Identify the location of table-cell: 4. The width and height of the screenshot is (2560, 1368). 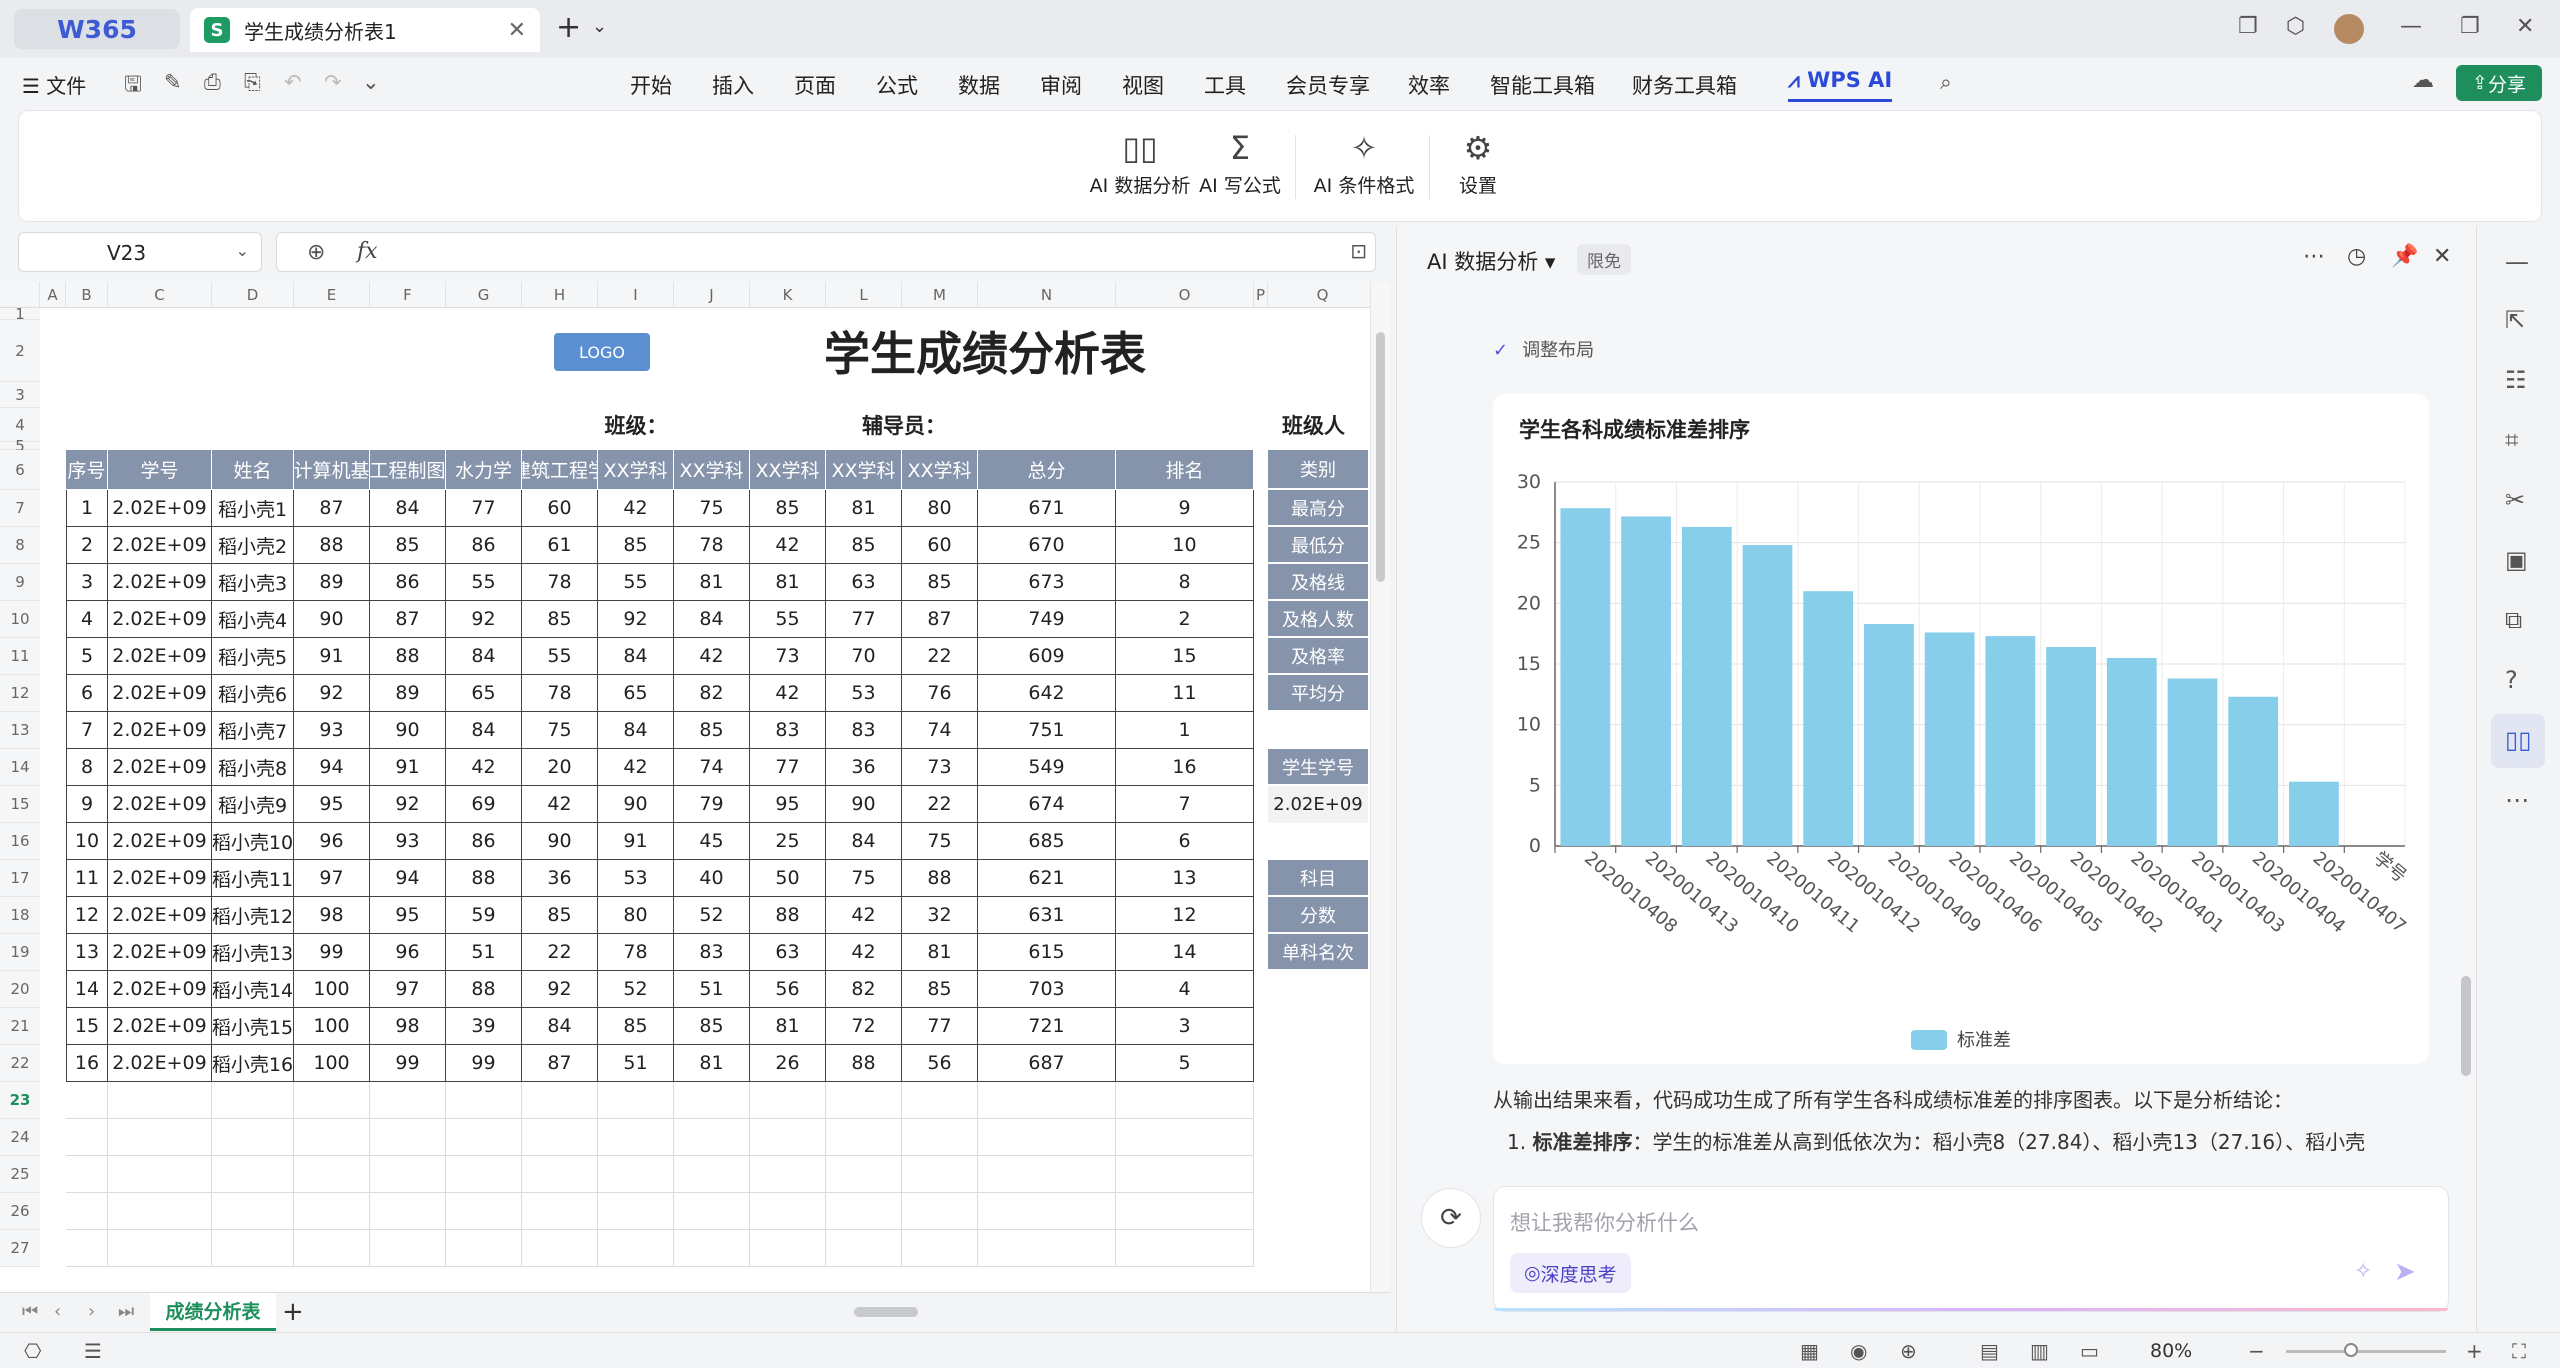
(87, 619).